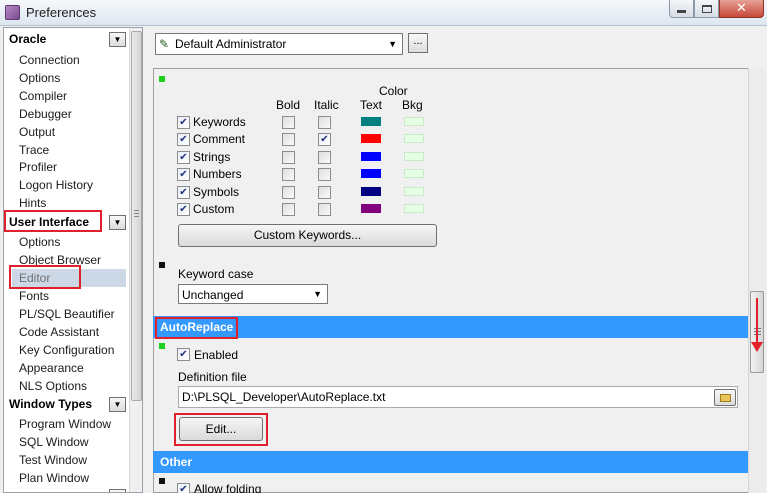  I want to click on syntax-text-color-keywords, so click(371, 121).